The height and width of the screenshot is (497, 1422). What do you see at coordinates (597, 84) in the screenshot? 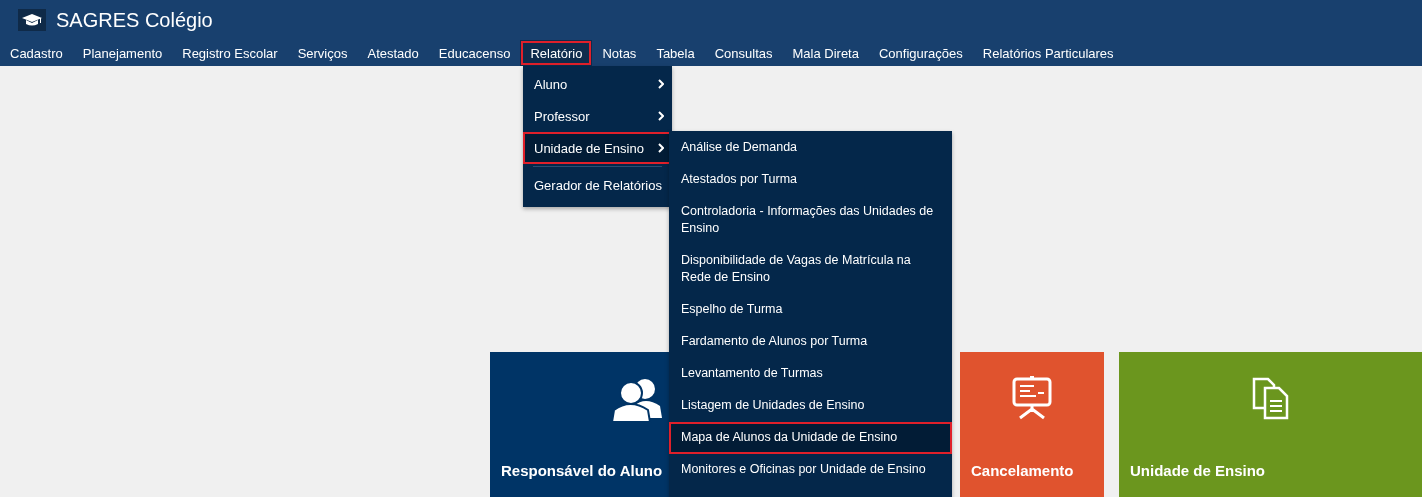
I see `menu-item: Aluno` at bounding box center [597, 84].